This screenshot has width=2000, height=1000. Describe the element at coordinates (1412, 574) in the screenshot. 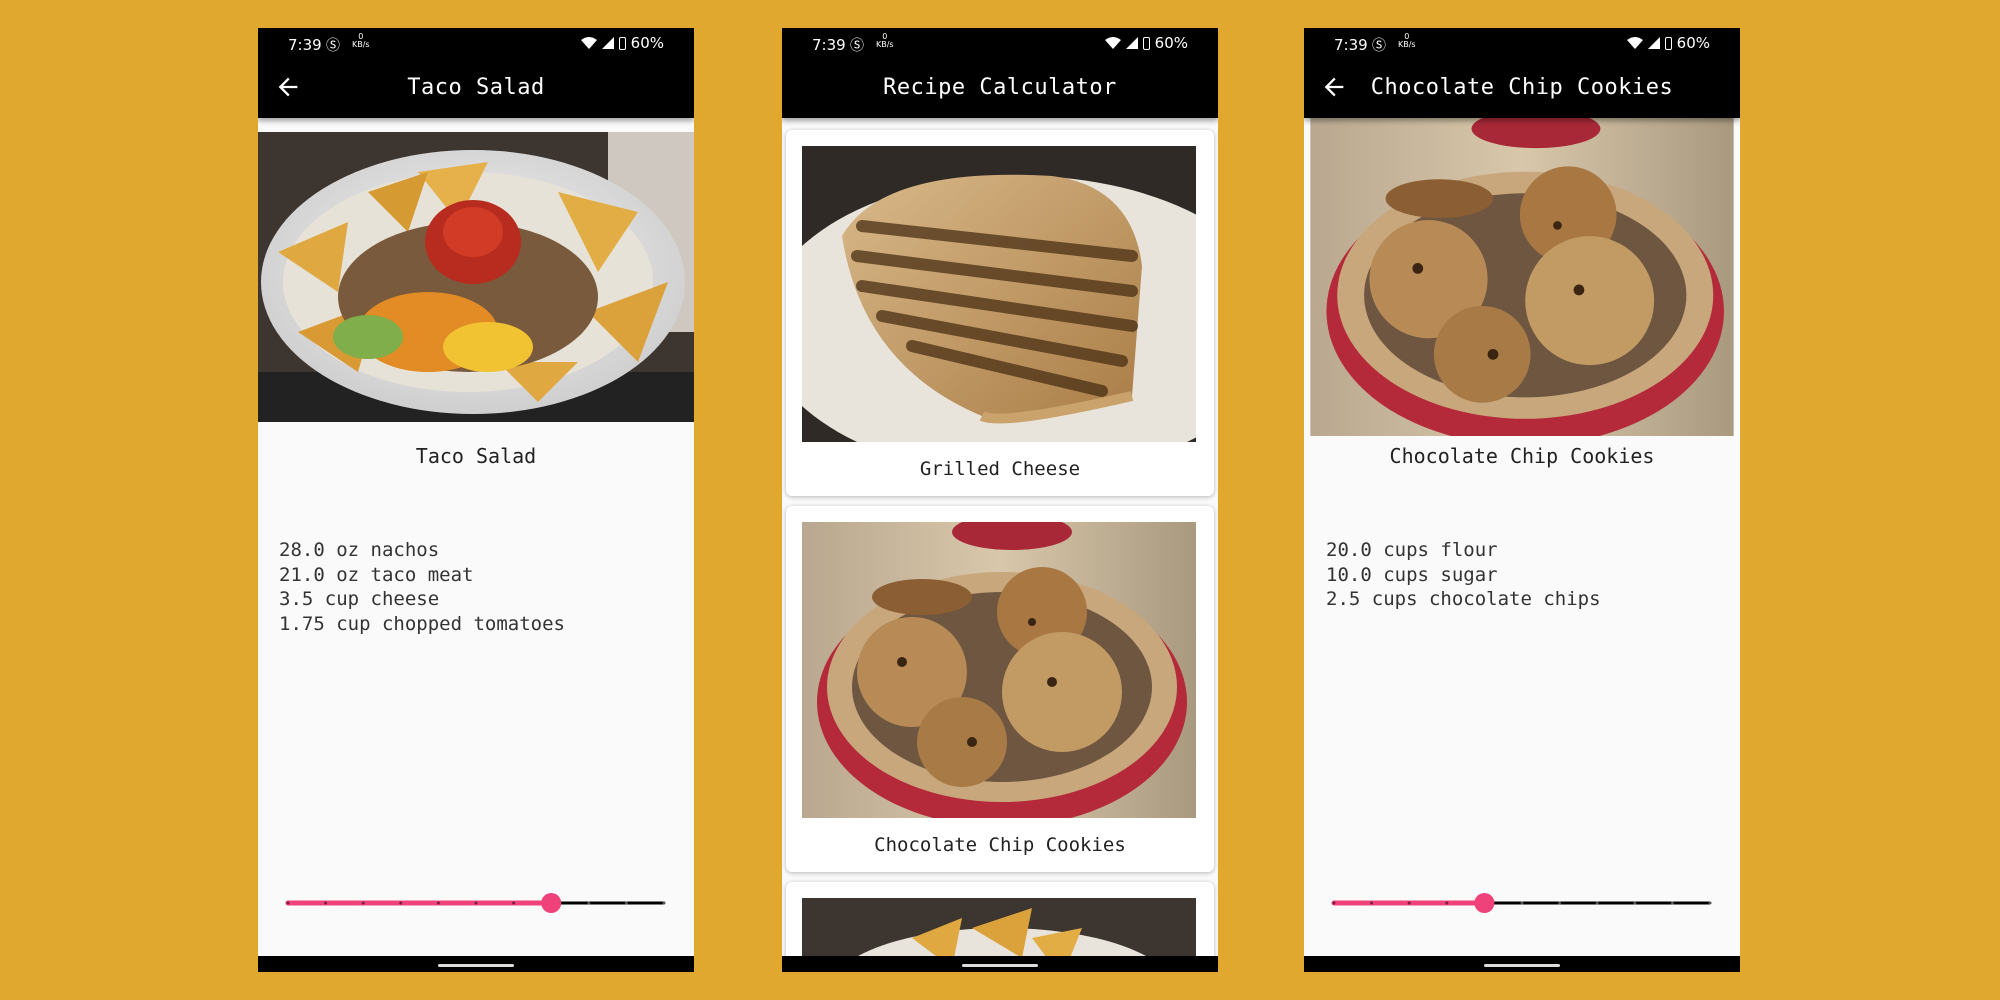

I see `ingredient-item: 10.0 cups sugar` at that location.